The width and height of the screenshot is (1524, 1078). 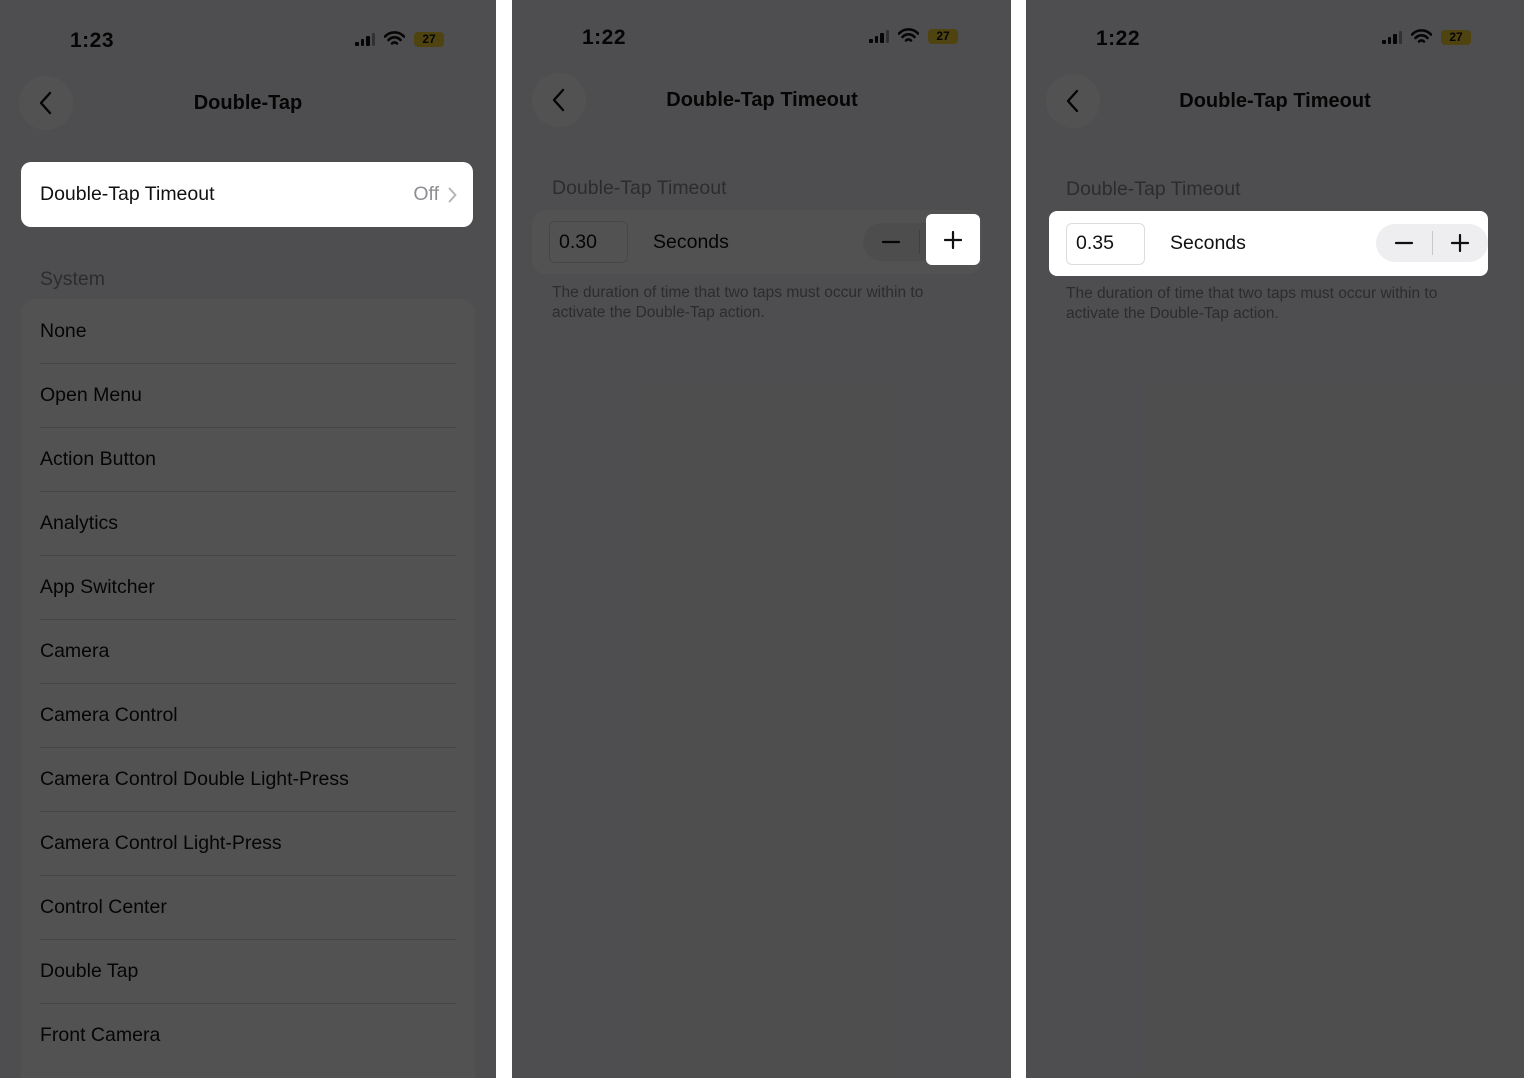 What do you see at coordinates (89, 970) in the screenshot?
I see `list-item-label: Double Tap` at bounding box center [89, 970].